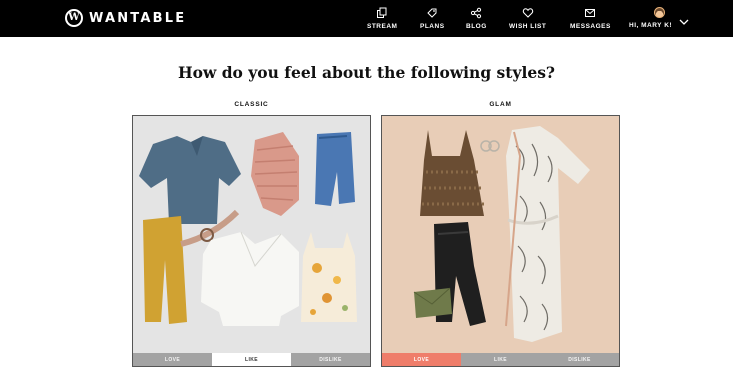 The height and width of the screenshot is (374, 733). What do you see at coordinates (382, 12) in the screenshot?
I see `stream-icon` at bounding box center [382, 12].